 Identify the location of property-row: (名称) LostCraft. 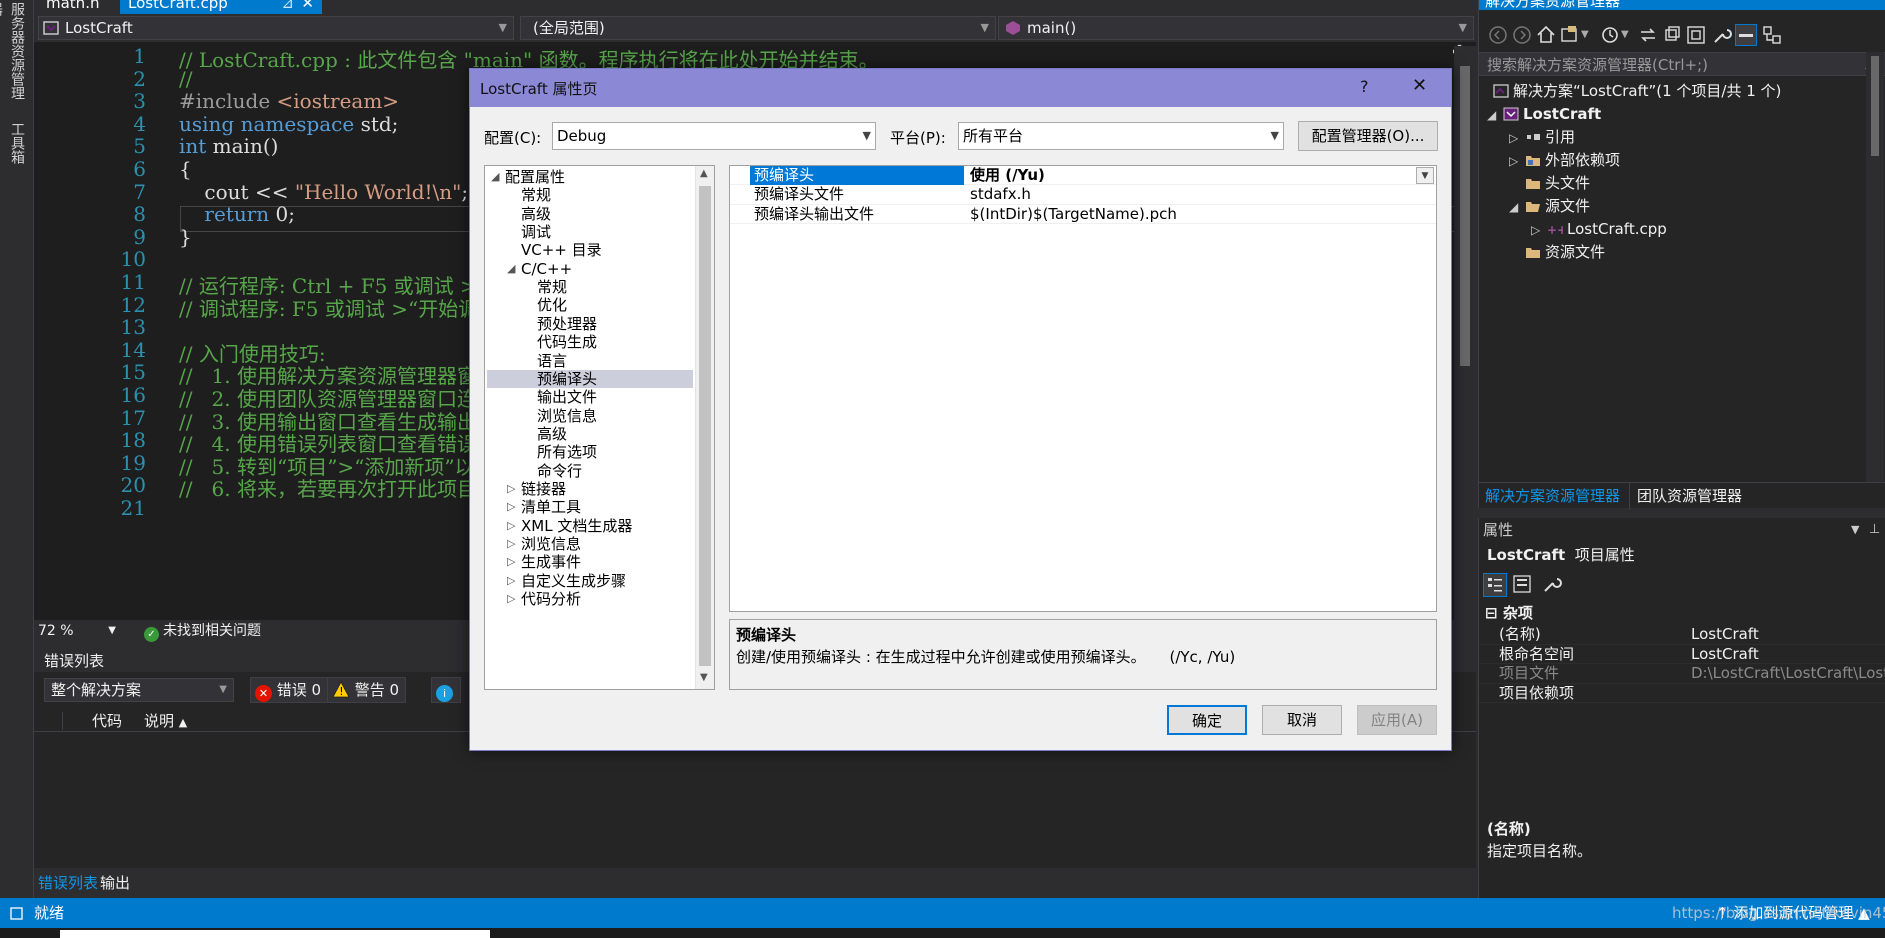
(1682, 635).